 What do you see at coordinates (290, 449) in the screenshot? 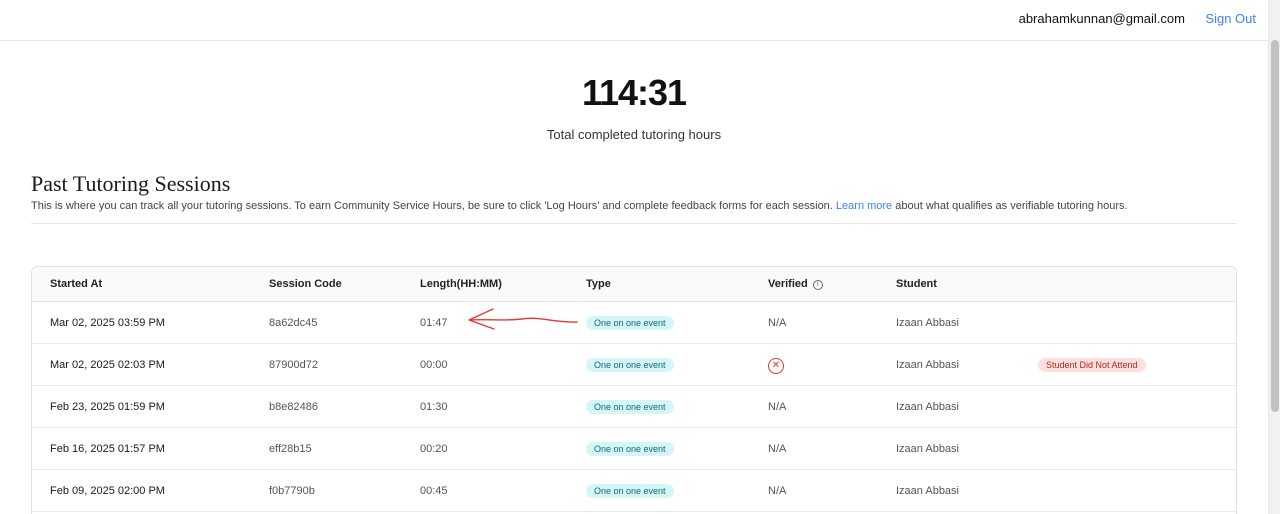
I see `session-code: eff28b15` at bounding box center [290, 449].